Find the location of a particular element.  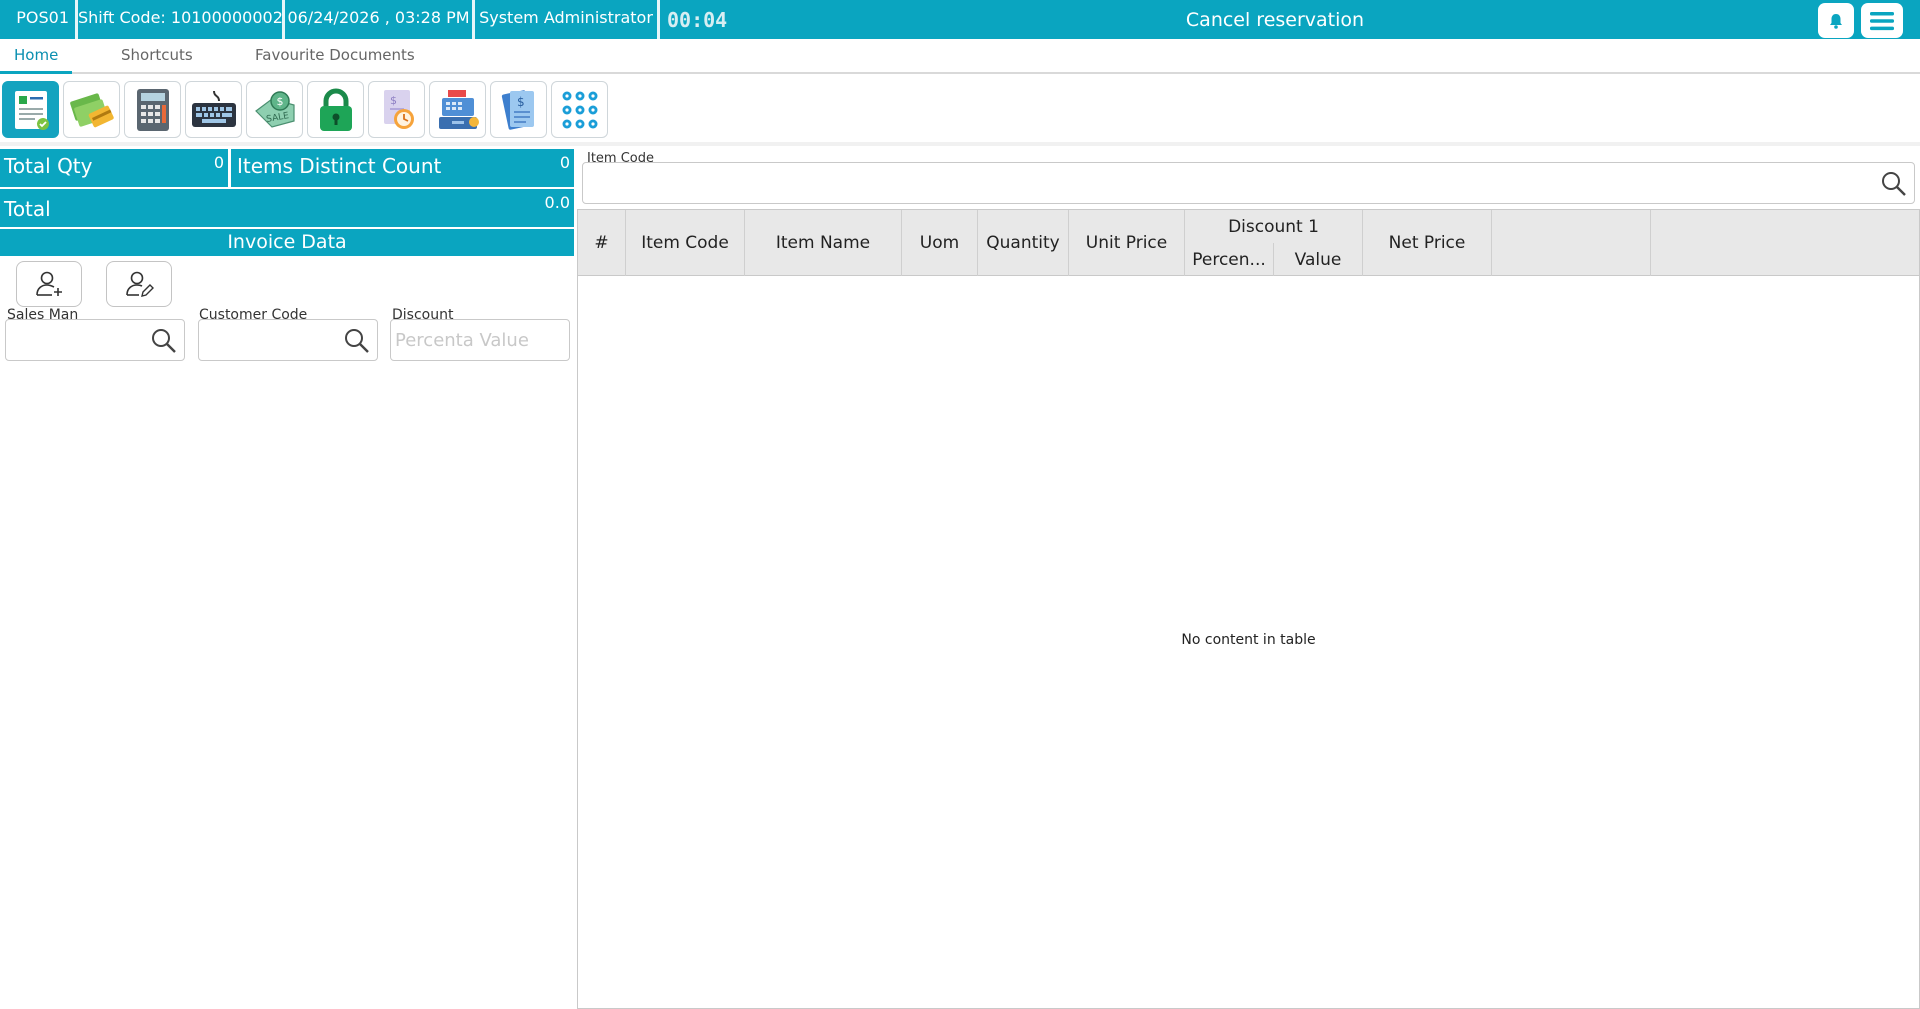

hamburger-menu-icon is located at coordinates (1882, 20).